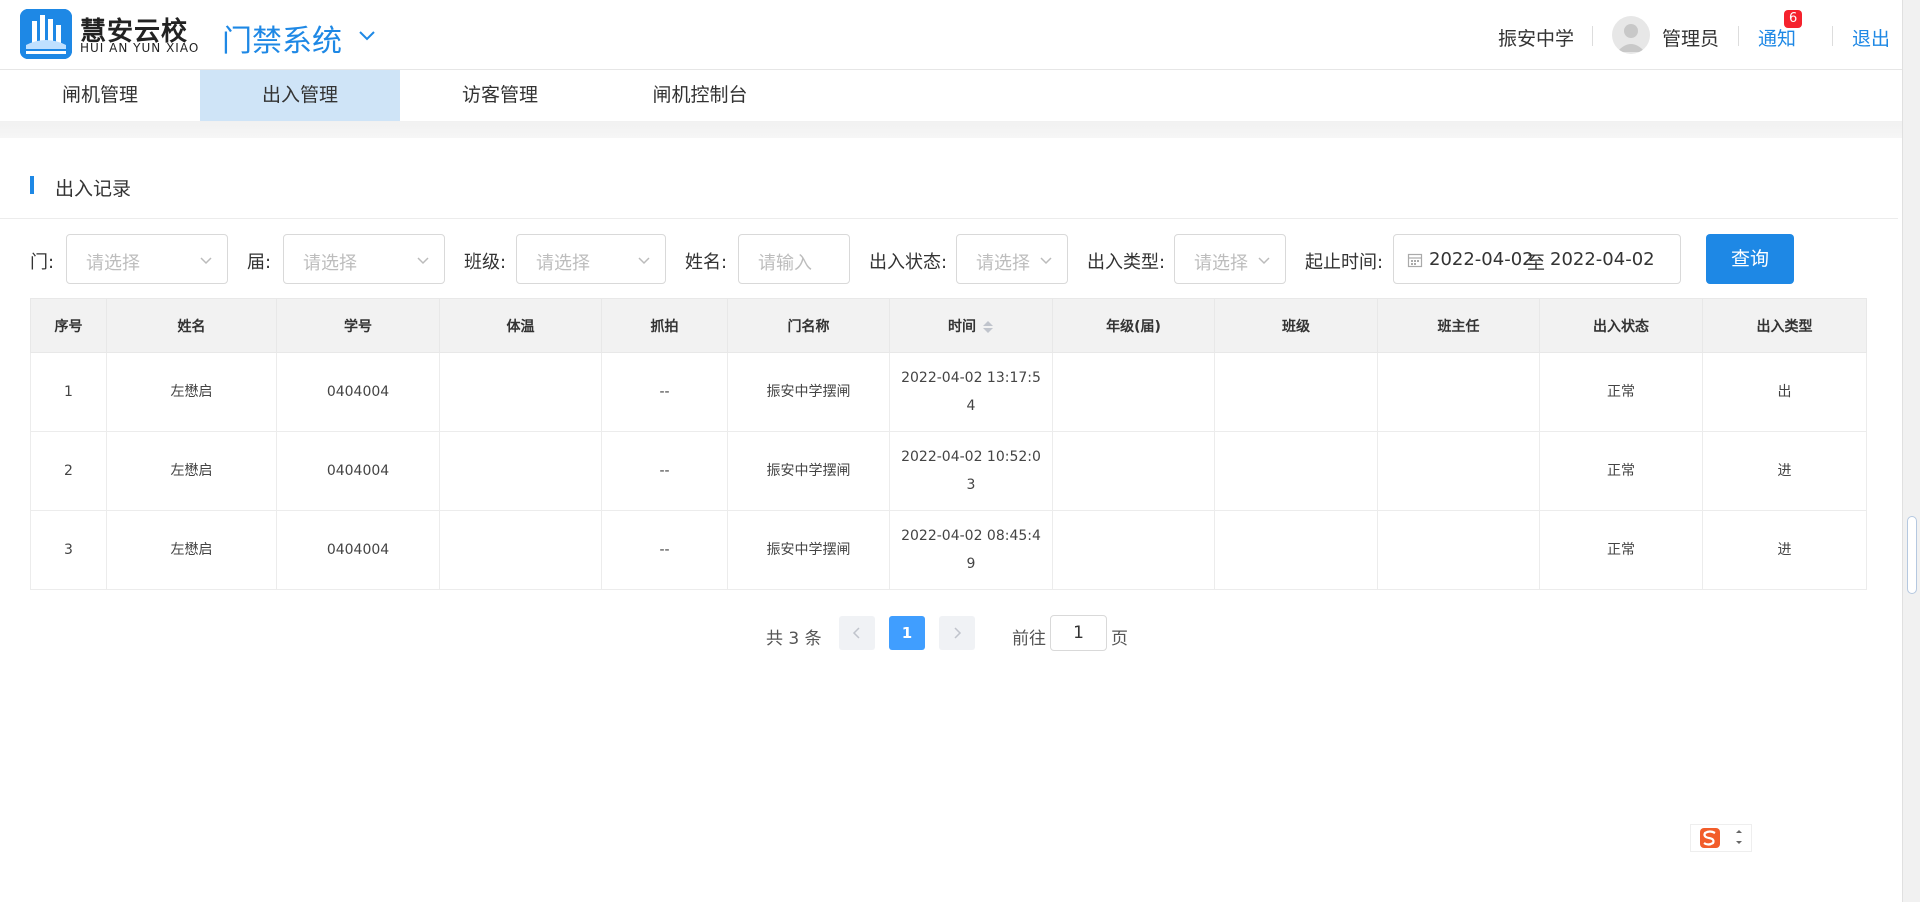 The image size is (1920, 902). What do you see at coordinates (951, 129) in the screenshot?
I see `nav-shadow` at bounding box center [951, 129].